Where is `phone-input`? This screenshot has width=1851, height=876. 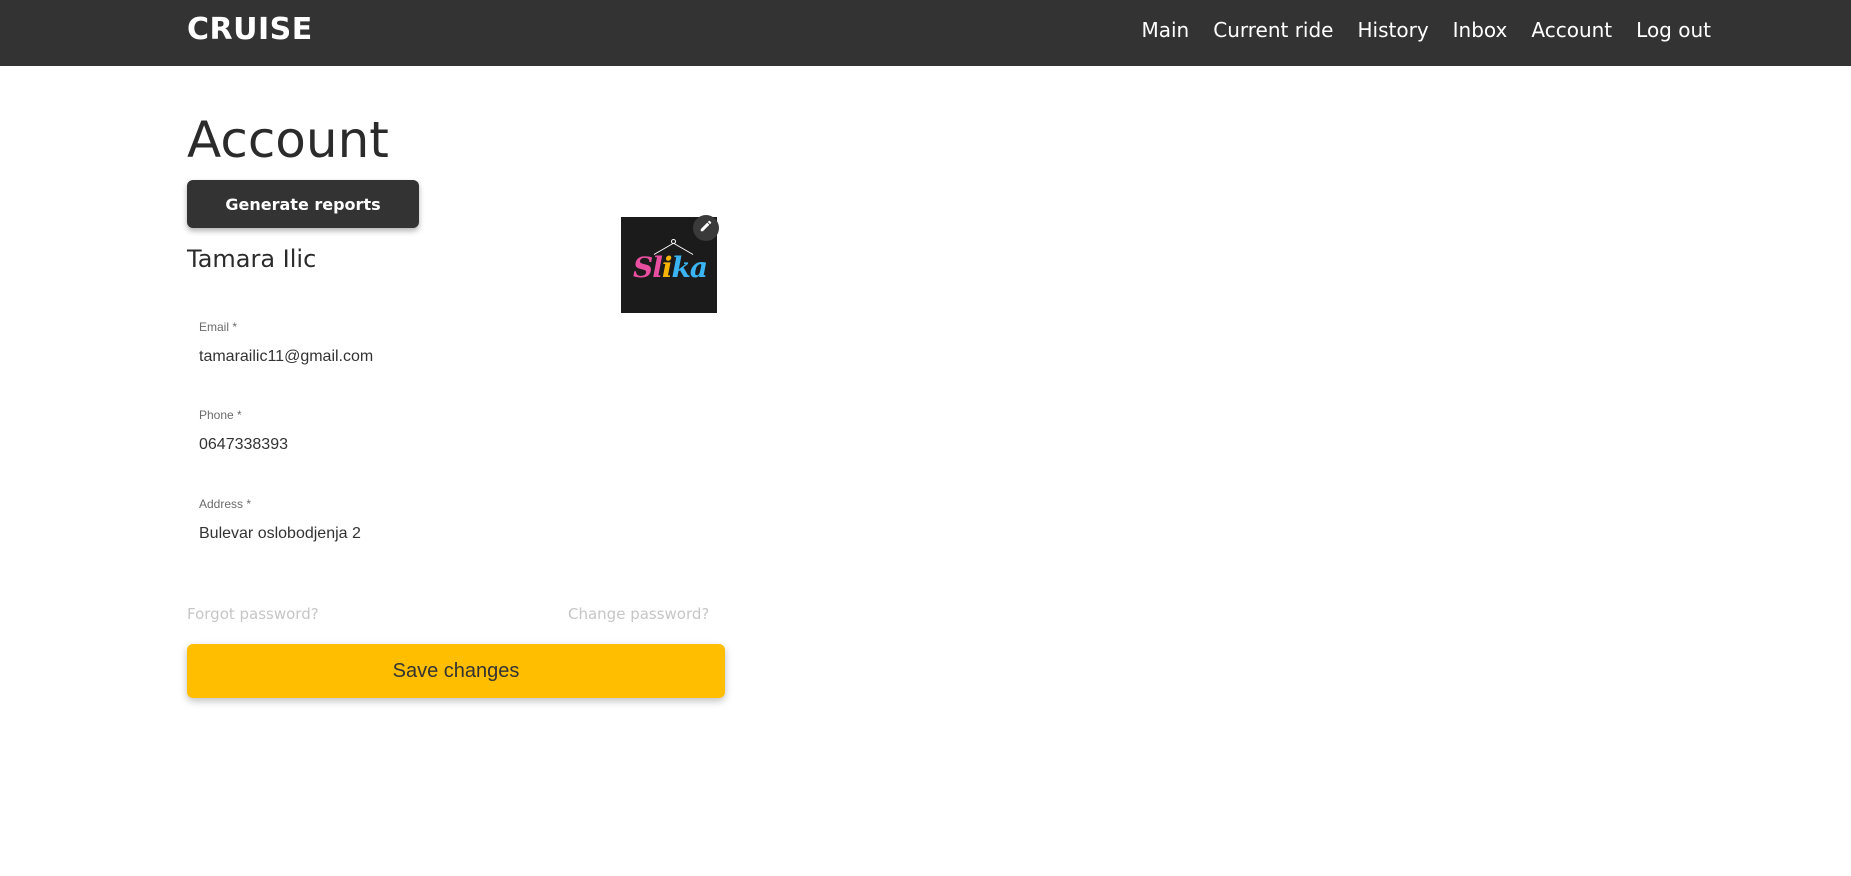
phone-input is located at coordinates (459, 445).